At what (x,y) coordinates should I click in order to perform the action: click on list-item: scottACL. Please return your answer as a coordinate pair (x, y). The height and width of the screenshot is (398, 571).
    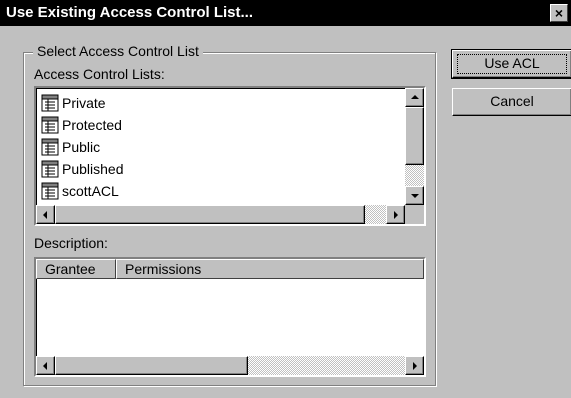
    Looking at the image, I should click on (80, 191).